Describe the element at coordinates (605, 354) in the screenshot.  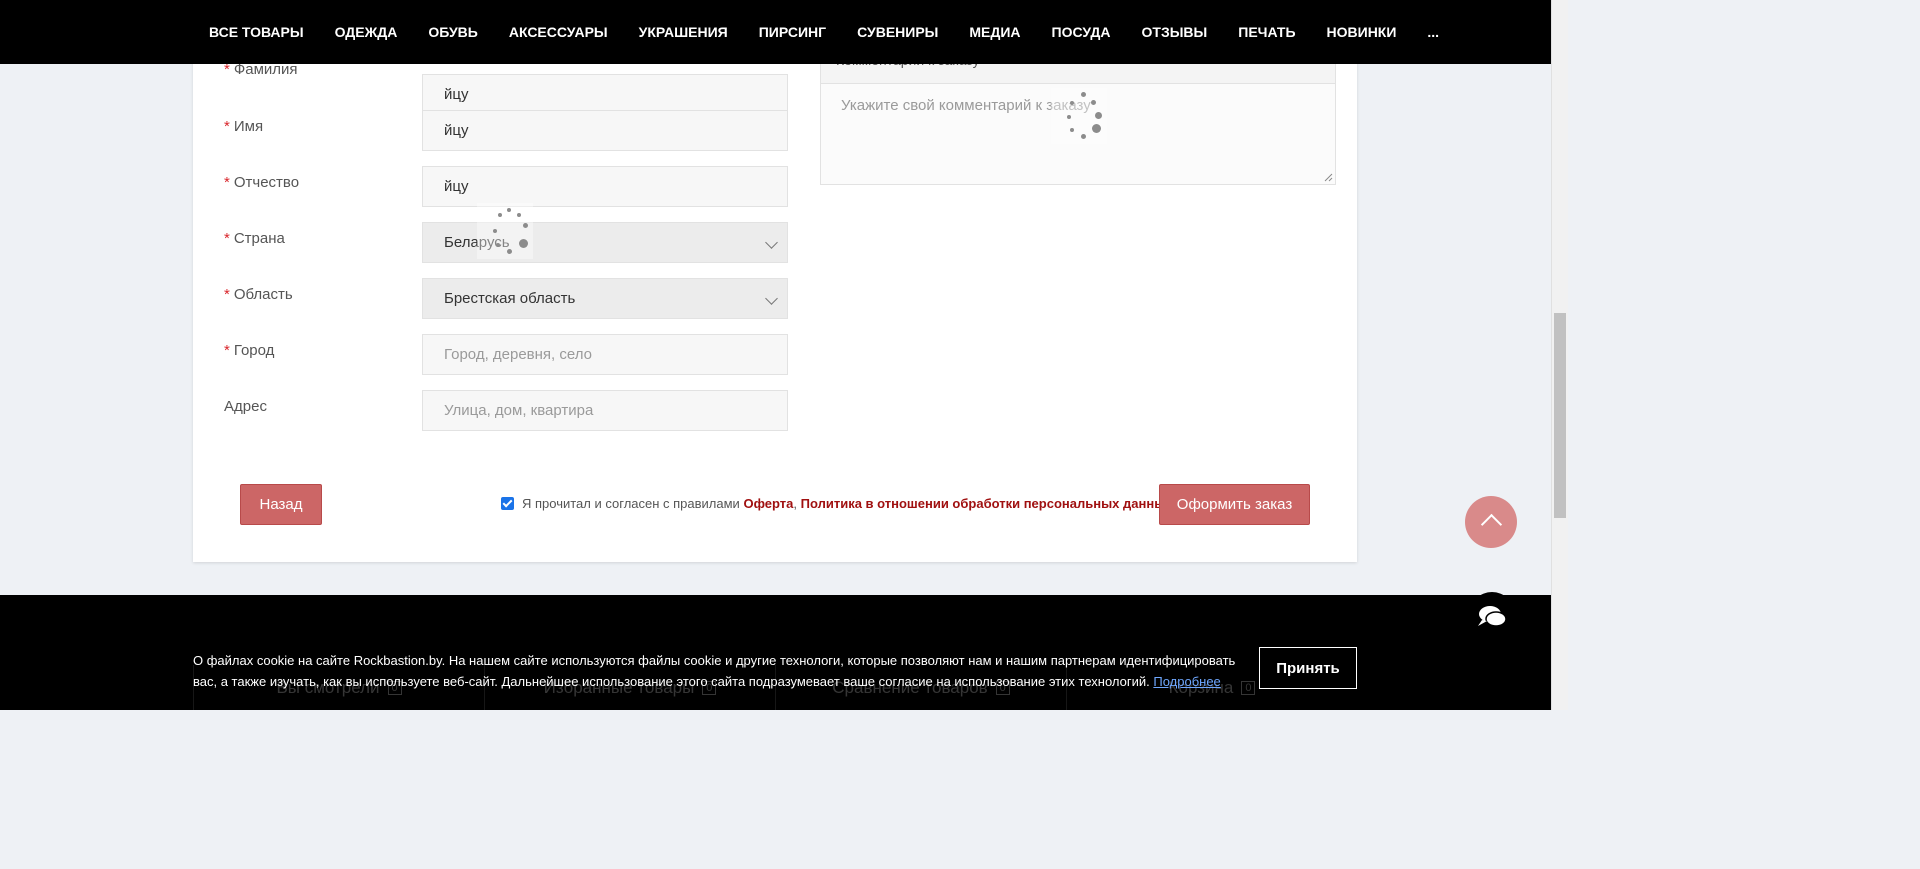
I see `city-input: Город, деревня, село` at that location.